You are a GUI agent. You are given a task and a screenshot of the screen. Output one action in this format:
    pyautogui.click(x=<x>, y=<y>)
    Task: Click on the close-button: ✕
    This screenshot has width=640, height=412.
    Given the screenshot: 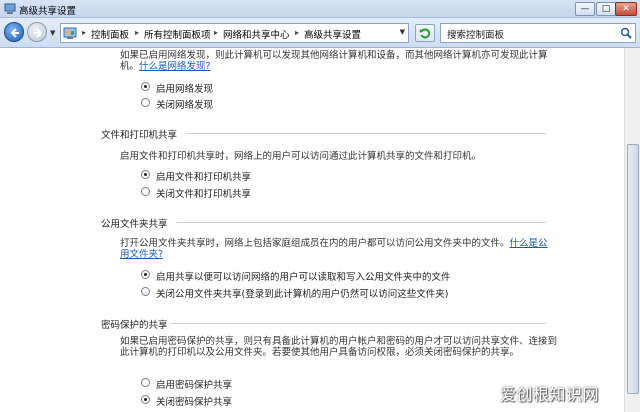 What is the action you would take?
    pyautogui.click(x=626, y=9)
    